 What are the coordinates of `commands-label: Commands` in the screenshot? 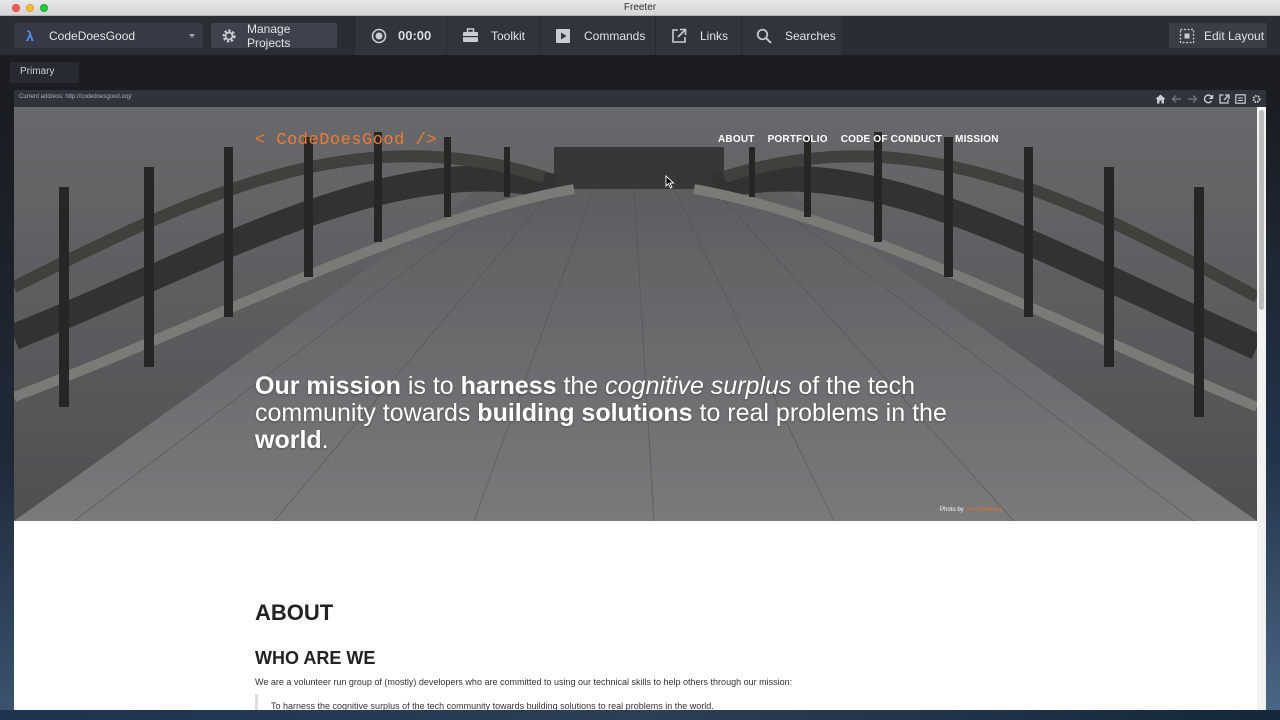 It's located at (615, 35).